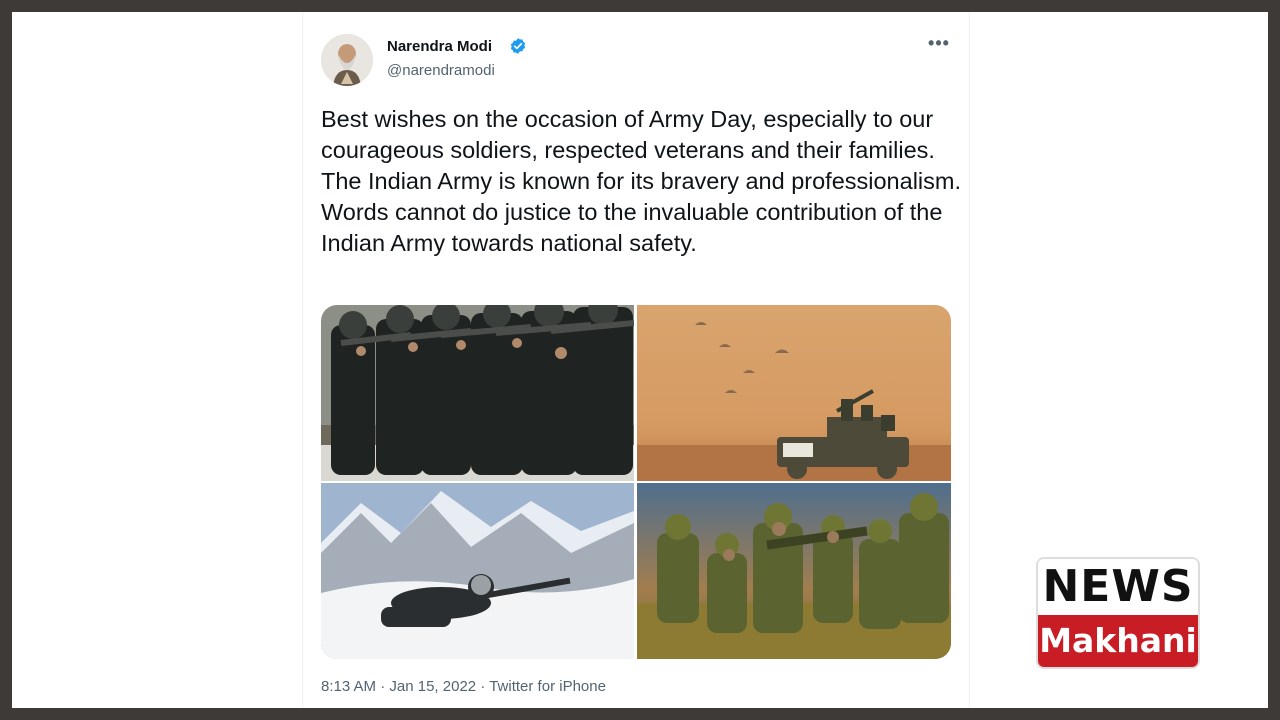  Describe the element at coordinates (794, 393) in the screenshot. I see `photo-desert-parachutes` at that location.